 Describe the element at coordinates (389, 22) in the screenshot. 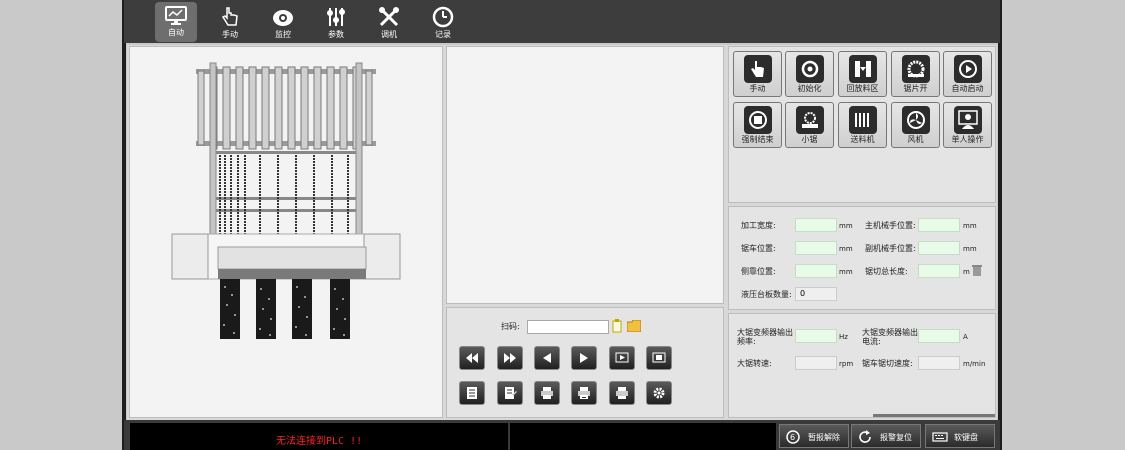

I see `nav-tuning: 调机` at that location.